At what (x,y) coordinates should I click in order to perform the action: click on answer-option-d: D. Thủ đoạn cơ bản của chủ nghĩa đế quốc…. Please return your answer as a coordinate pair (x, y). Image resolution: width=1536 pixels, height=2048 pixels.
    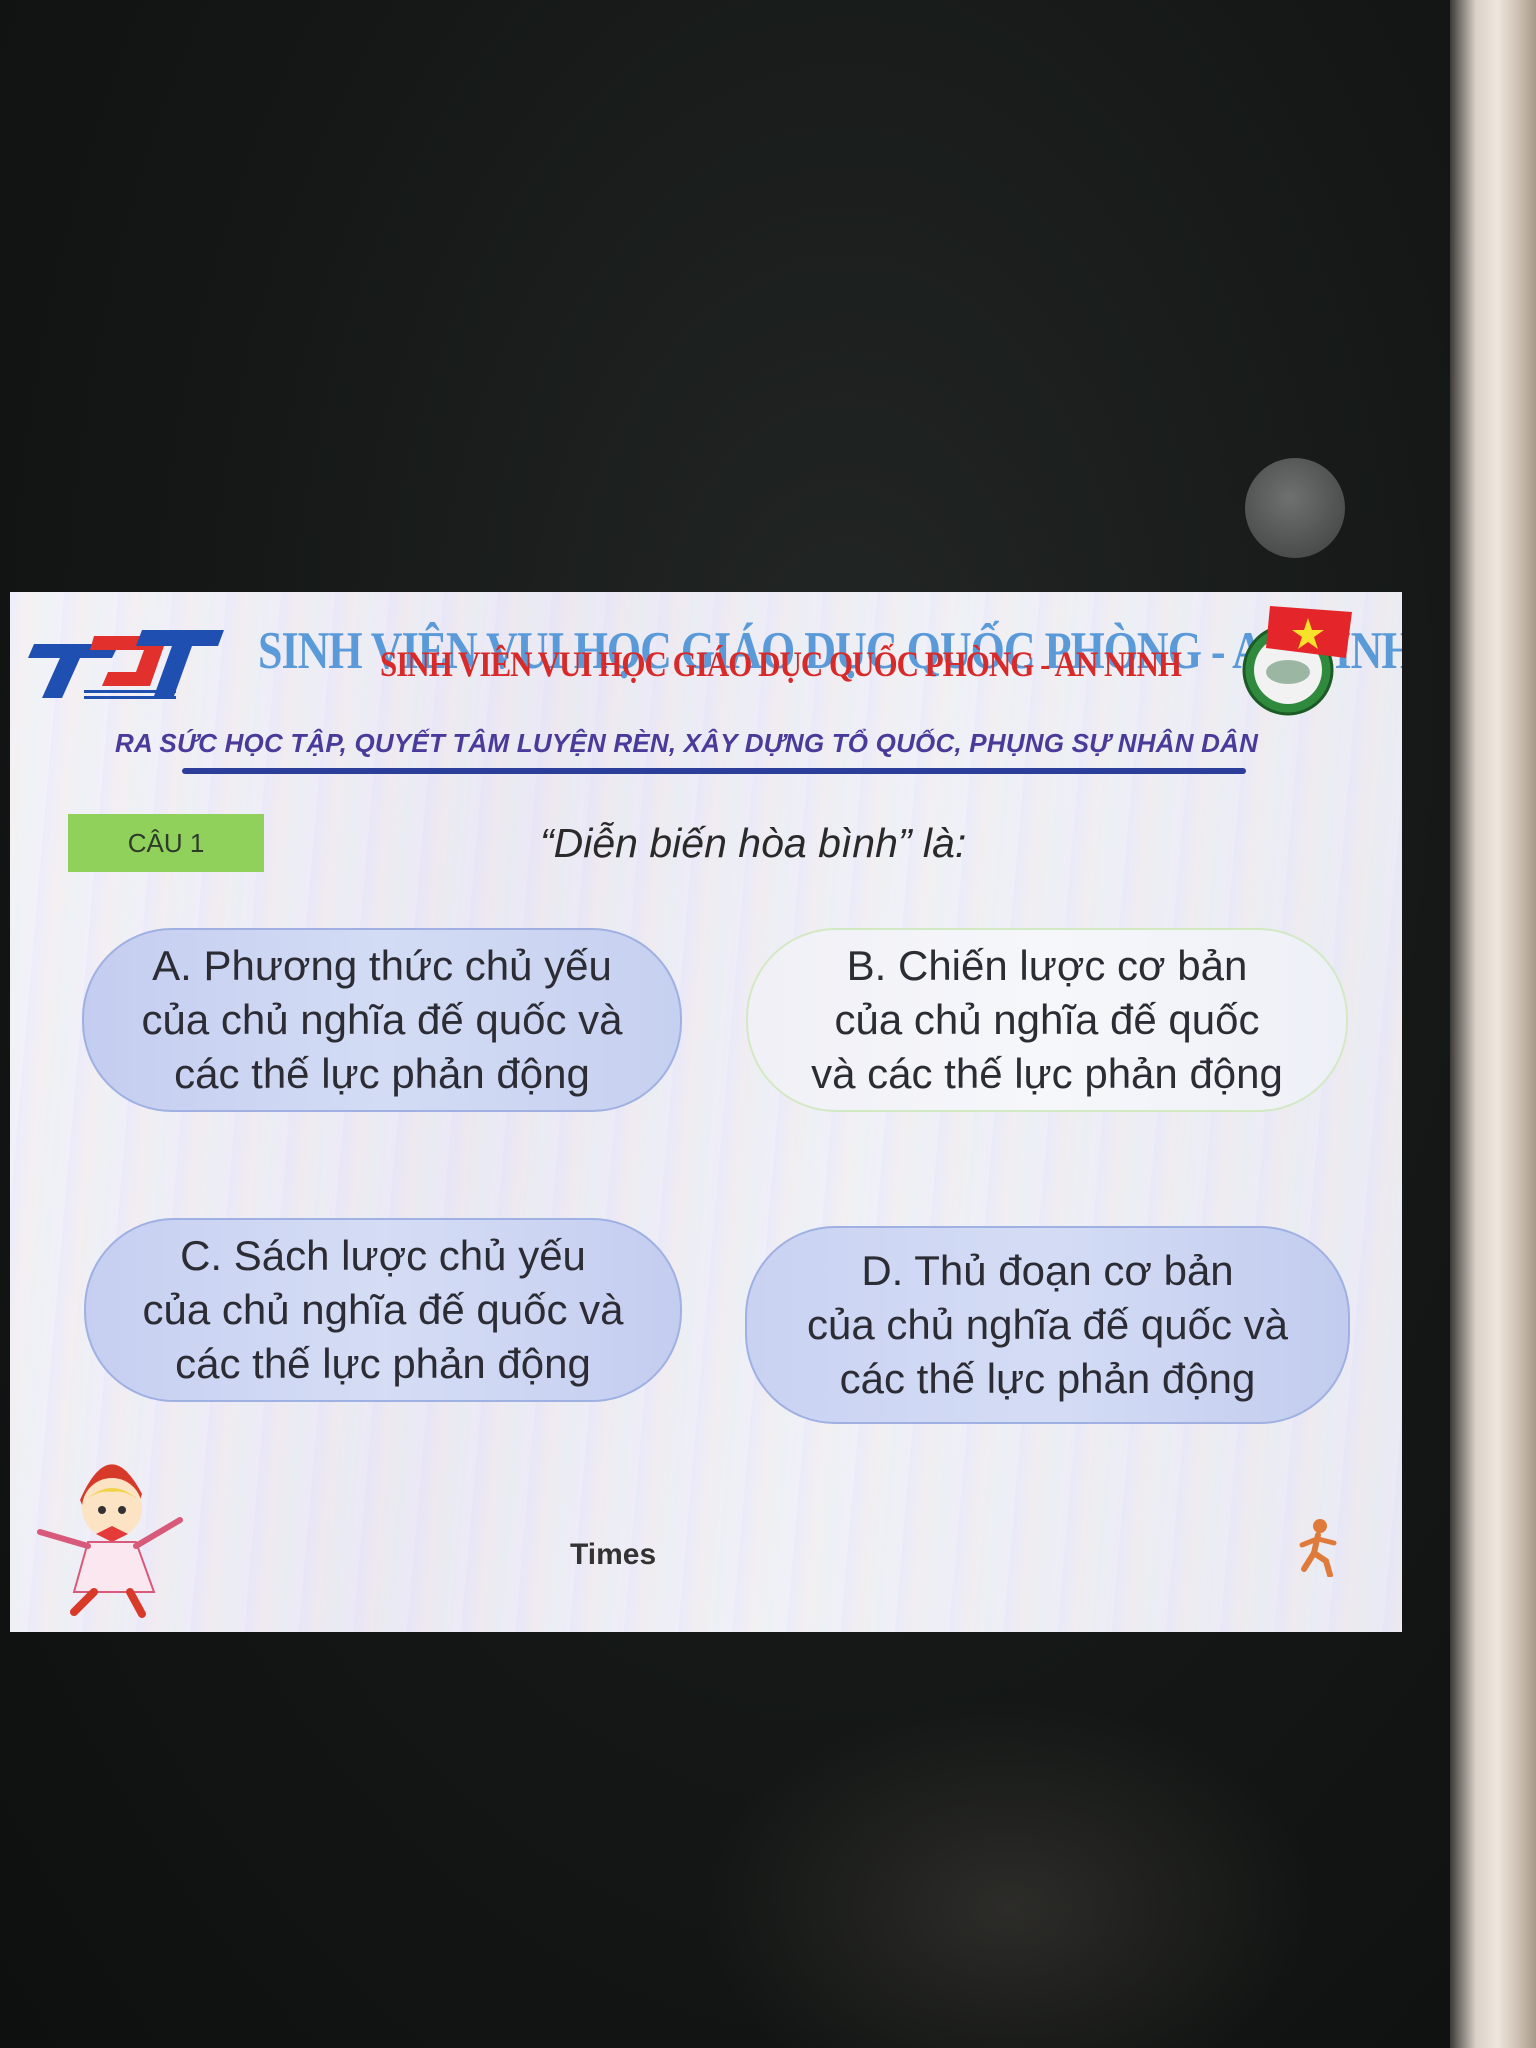
    Looking at the image, I should click on (1047, 1325).